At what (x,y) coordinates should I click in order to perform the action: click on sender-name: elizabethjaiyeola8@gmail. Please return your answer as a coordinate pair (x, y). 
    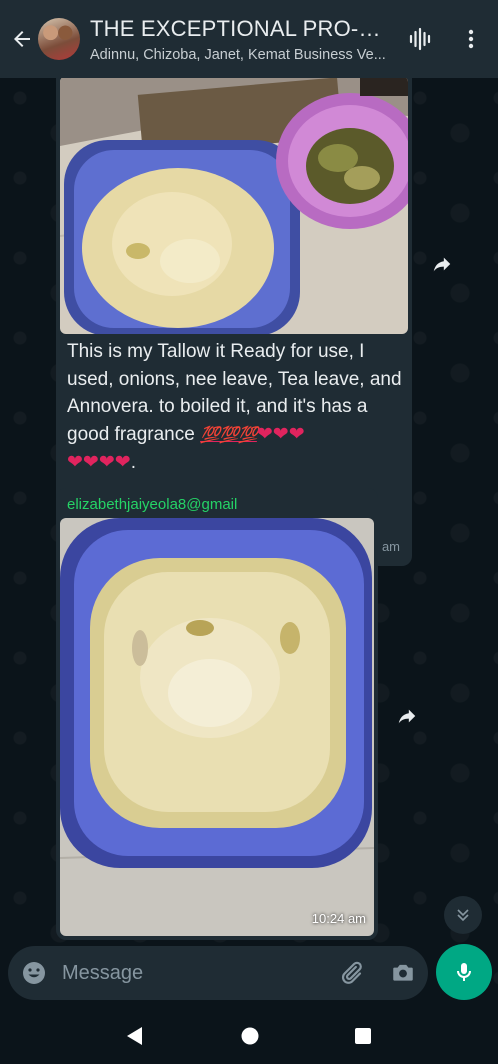
    Looking at the image, I should click on (152, 504).